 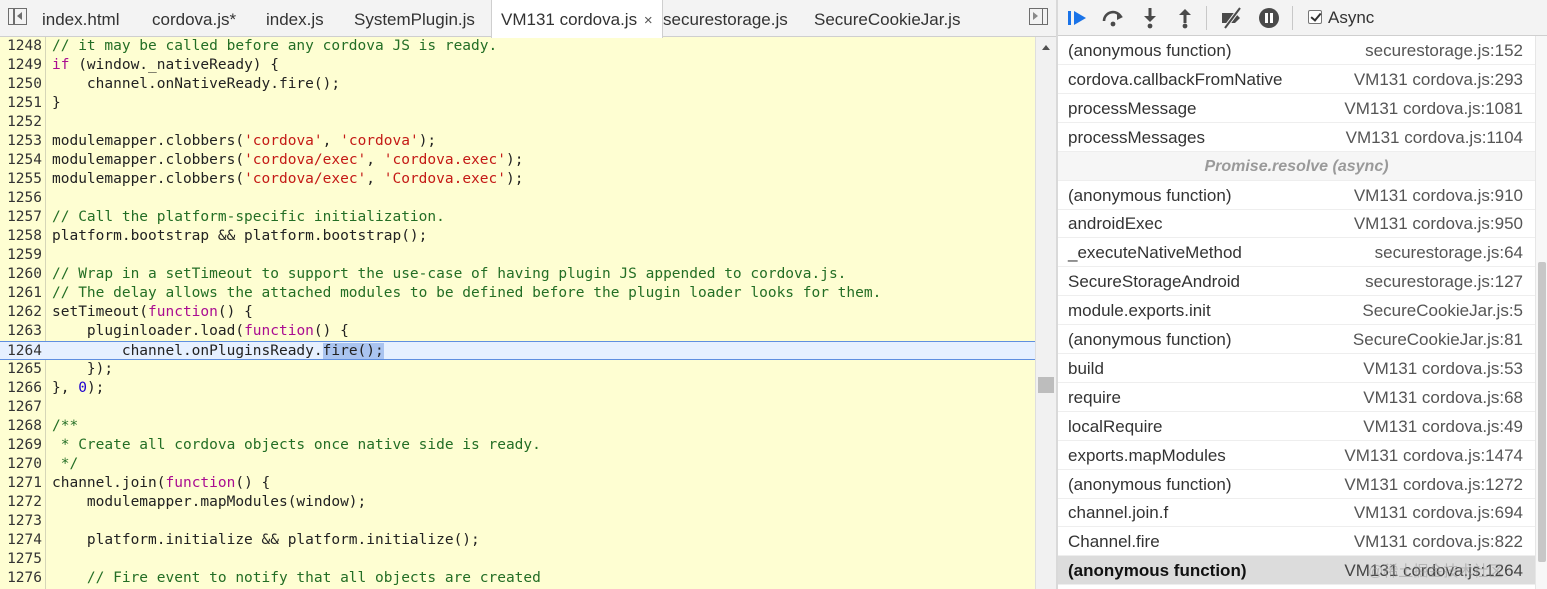 I want to click on line-number: 1256, so click(x=22, y=198).